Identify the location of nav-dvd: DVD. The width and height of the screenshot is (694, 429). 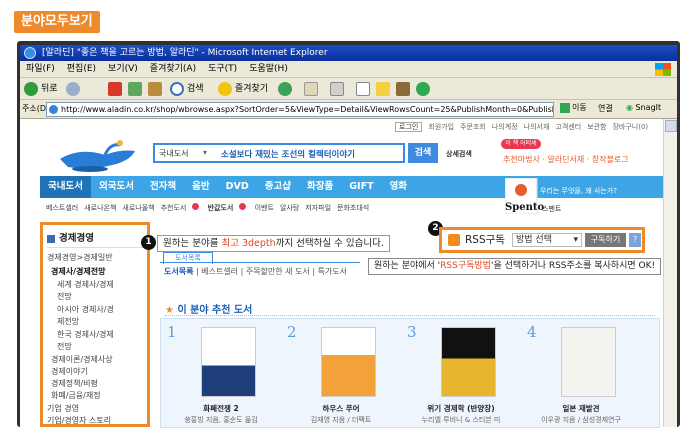
(237, 187).